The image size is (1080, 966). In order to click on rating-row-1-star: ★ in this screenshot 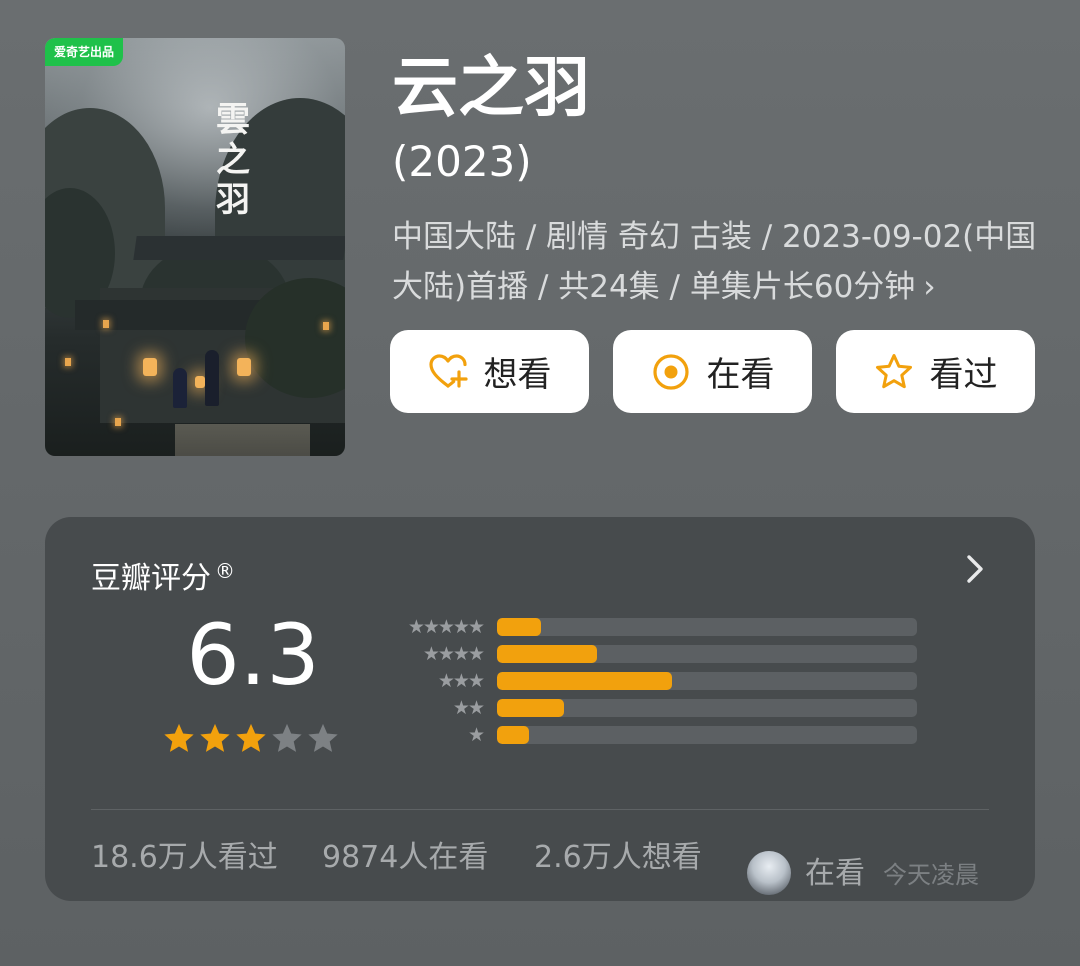, I will do `click(647, 735)`.